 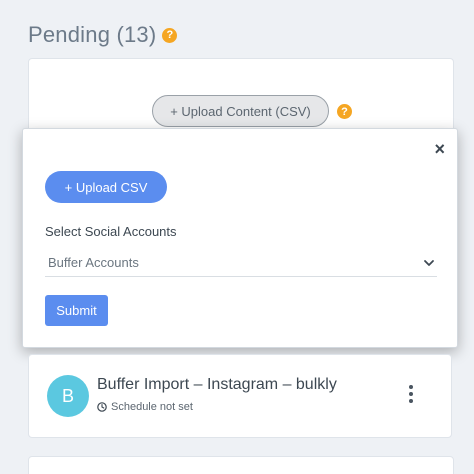 I want to click on select-value: Buffer Accounts, so click(x=93, y=262).